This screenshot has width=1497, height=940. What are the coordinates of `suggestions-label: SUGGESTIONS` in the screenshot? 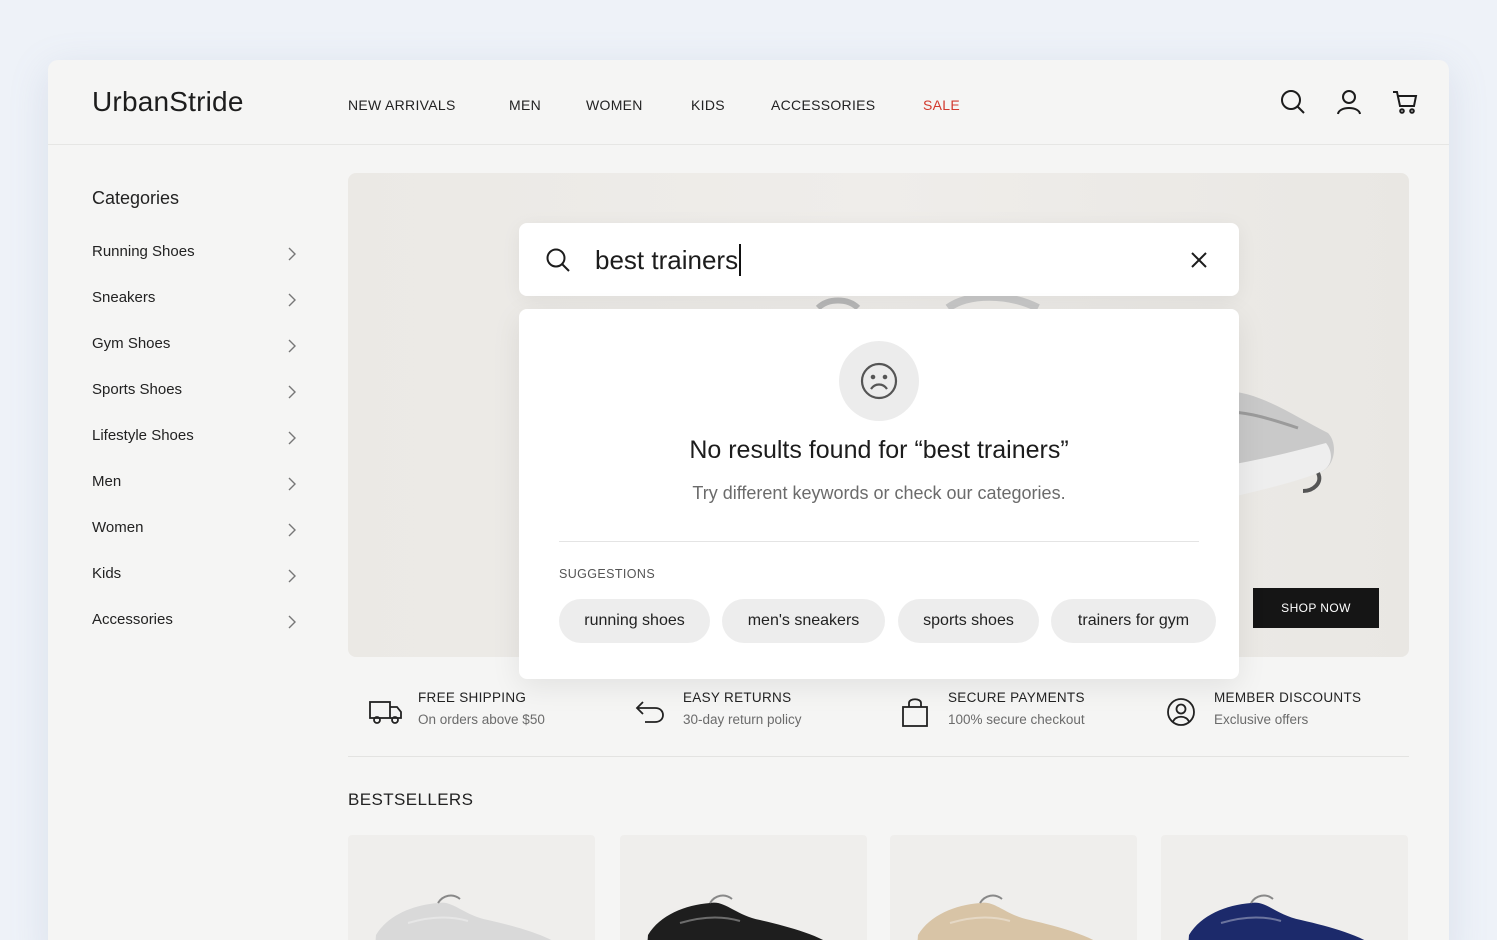 It's located at (607, 574).